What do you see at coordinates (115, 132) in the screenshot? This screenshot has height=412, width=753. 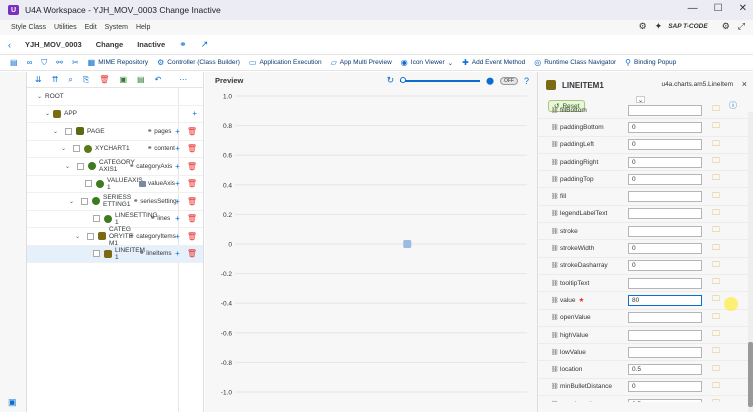 I see `tree-row-page: ⌄ PAGE ⚭ pages + 🗑` at bounding box center [115, 132].